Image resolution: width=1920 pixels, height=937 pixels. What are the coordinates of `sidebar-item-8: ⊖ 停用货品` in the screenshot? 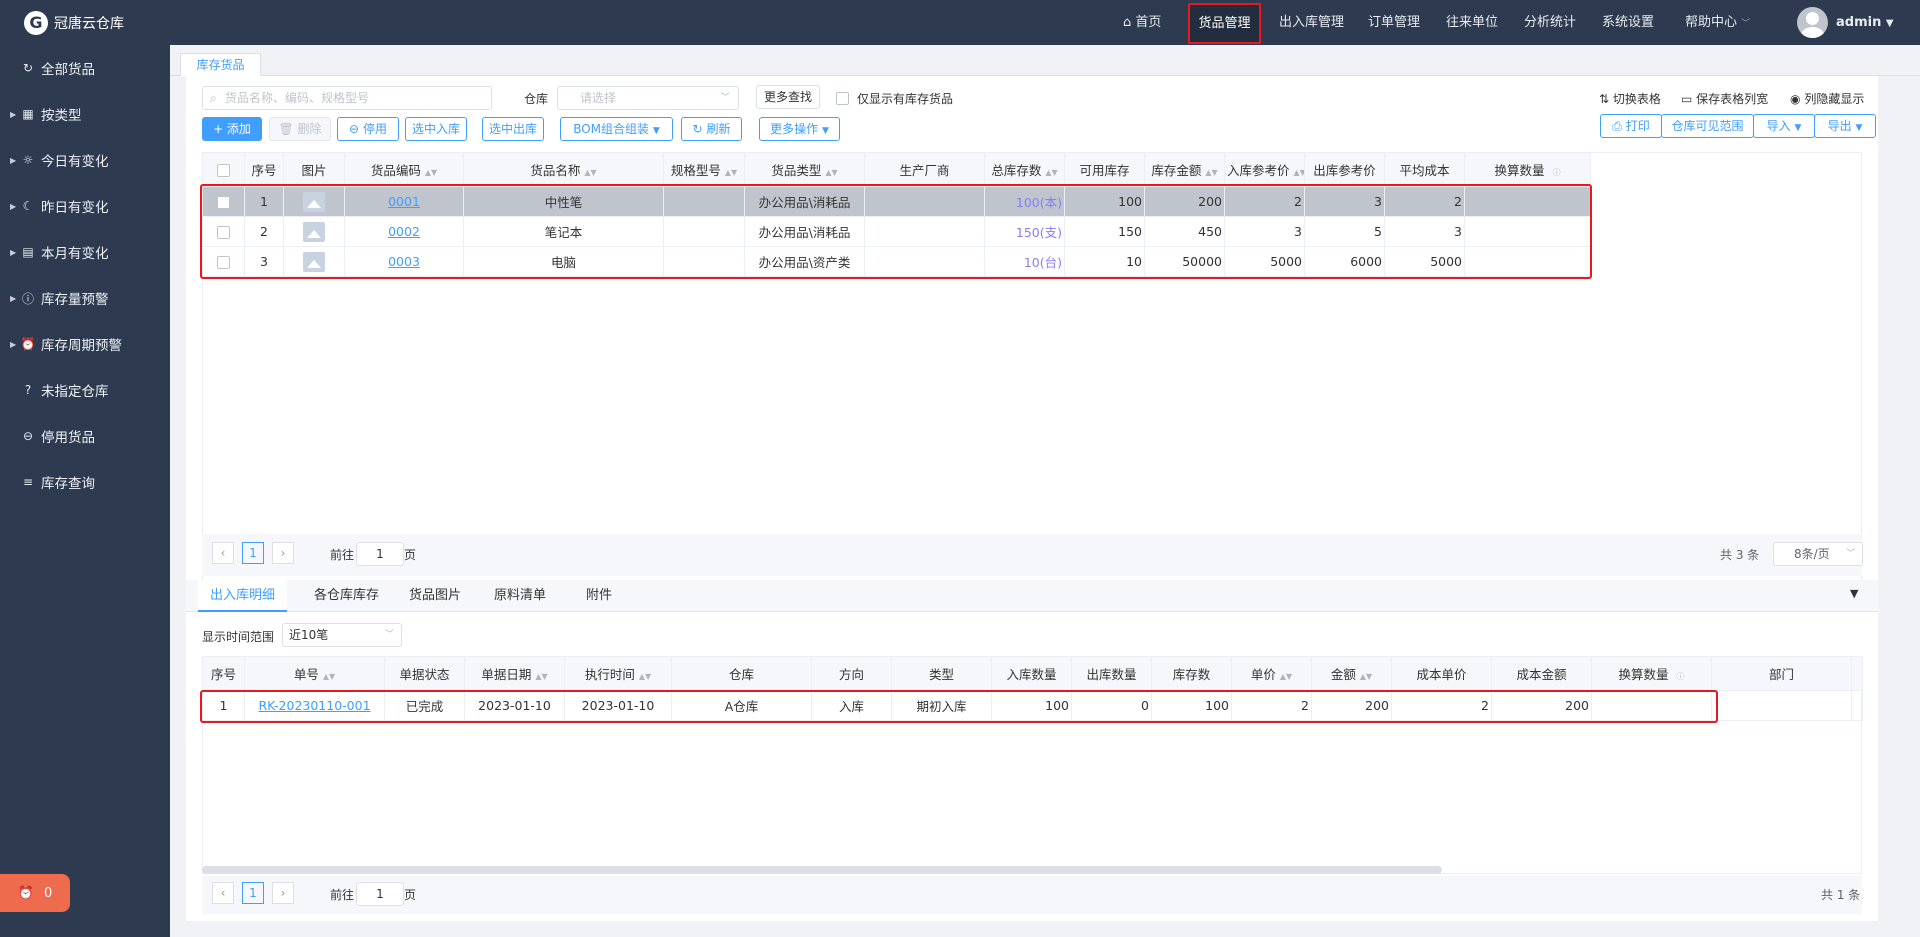 It's located at (85, 436).